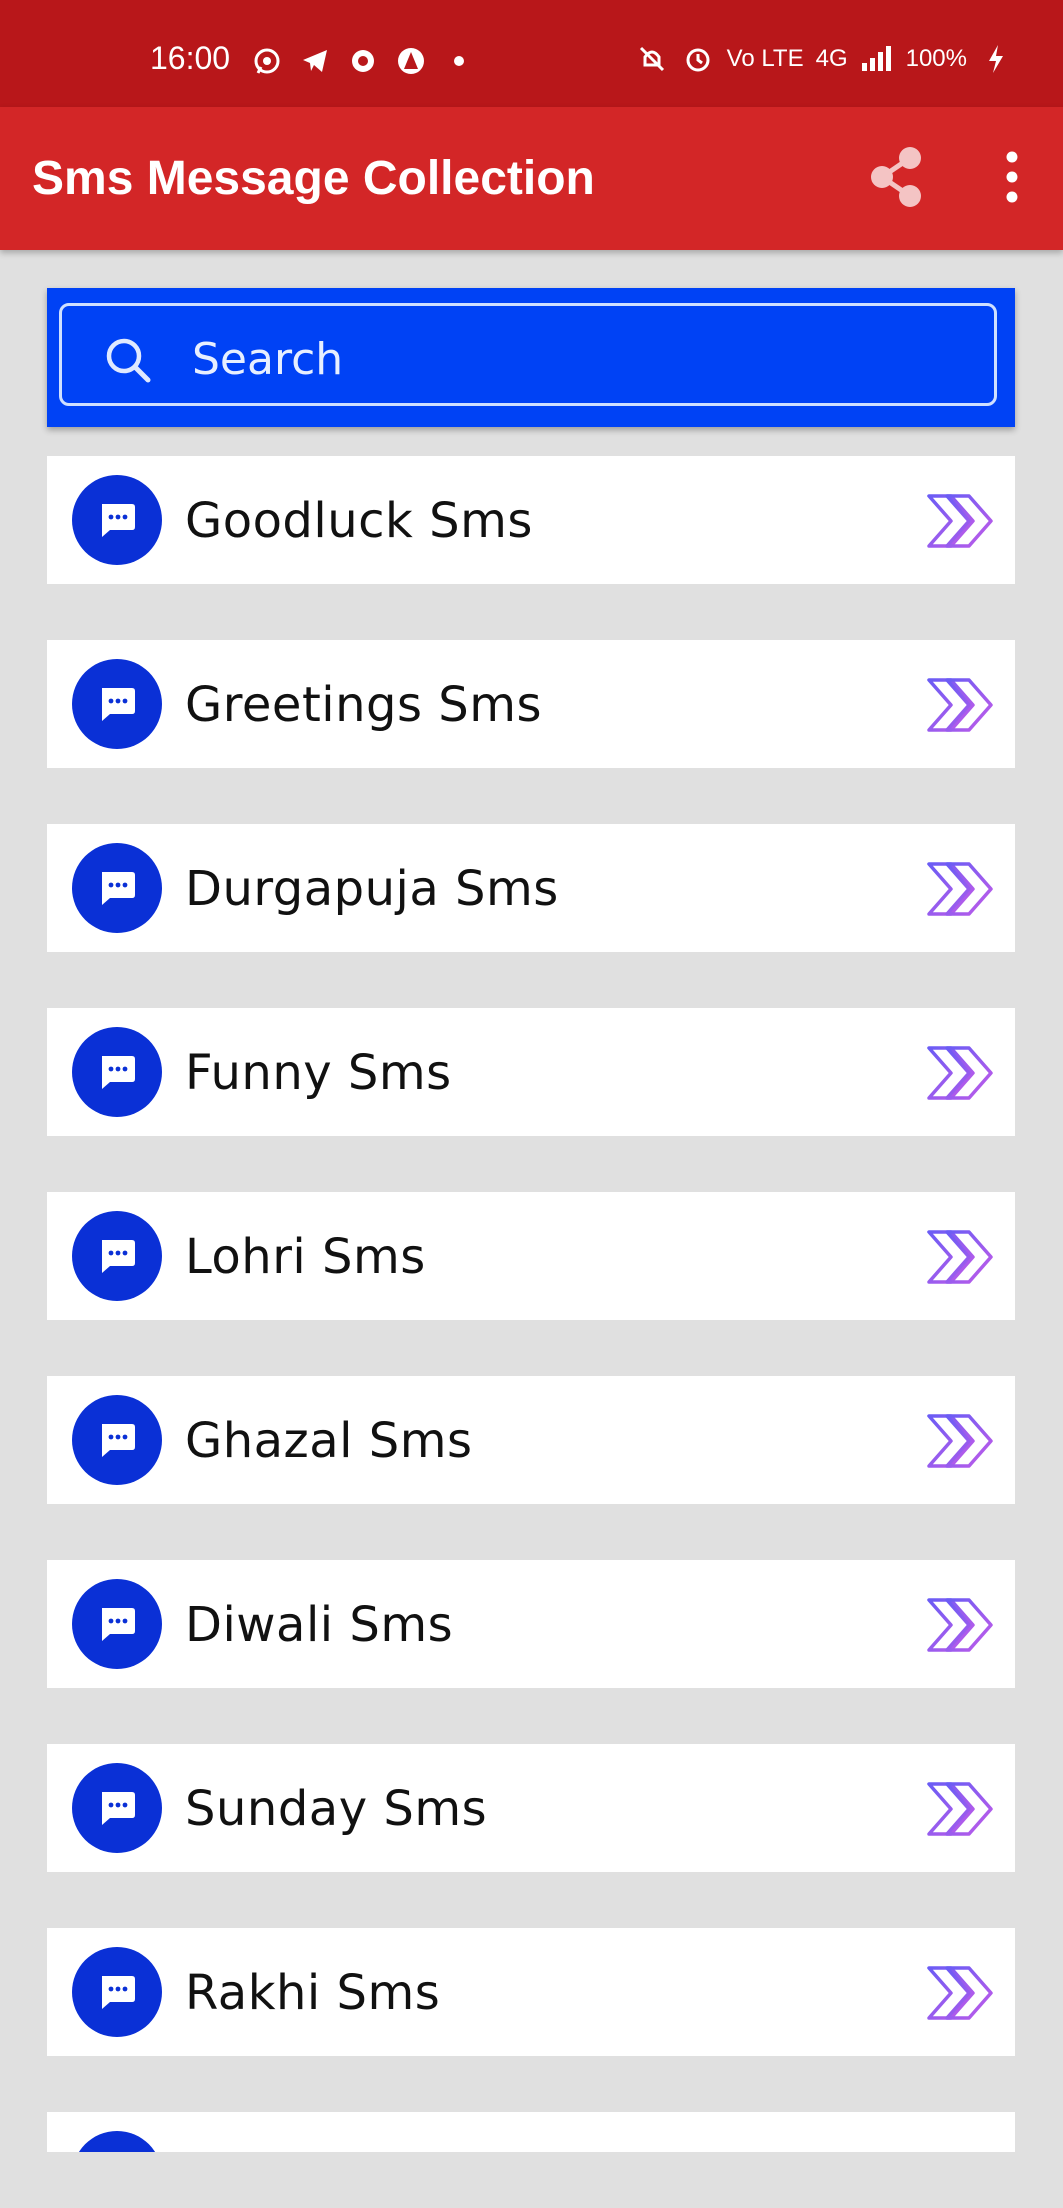 The height and width of the screenshot is (2208, 1063). Describe the element at coordinates (531, 1440) in the screenshot. I see `list-item: Ghazal Sms` at that location.